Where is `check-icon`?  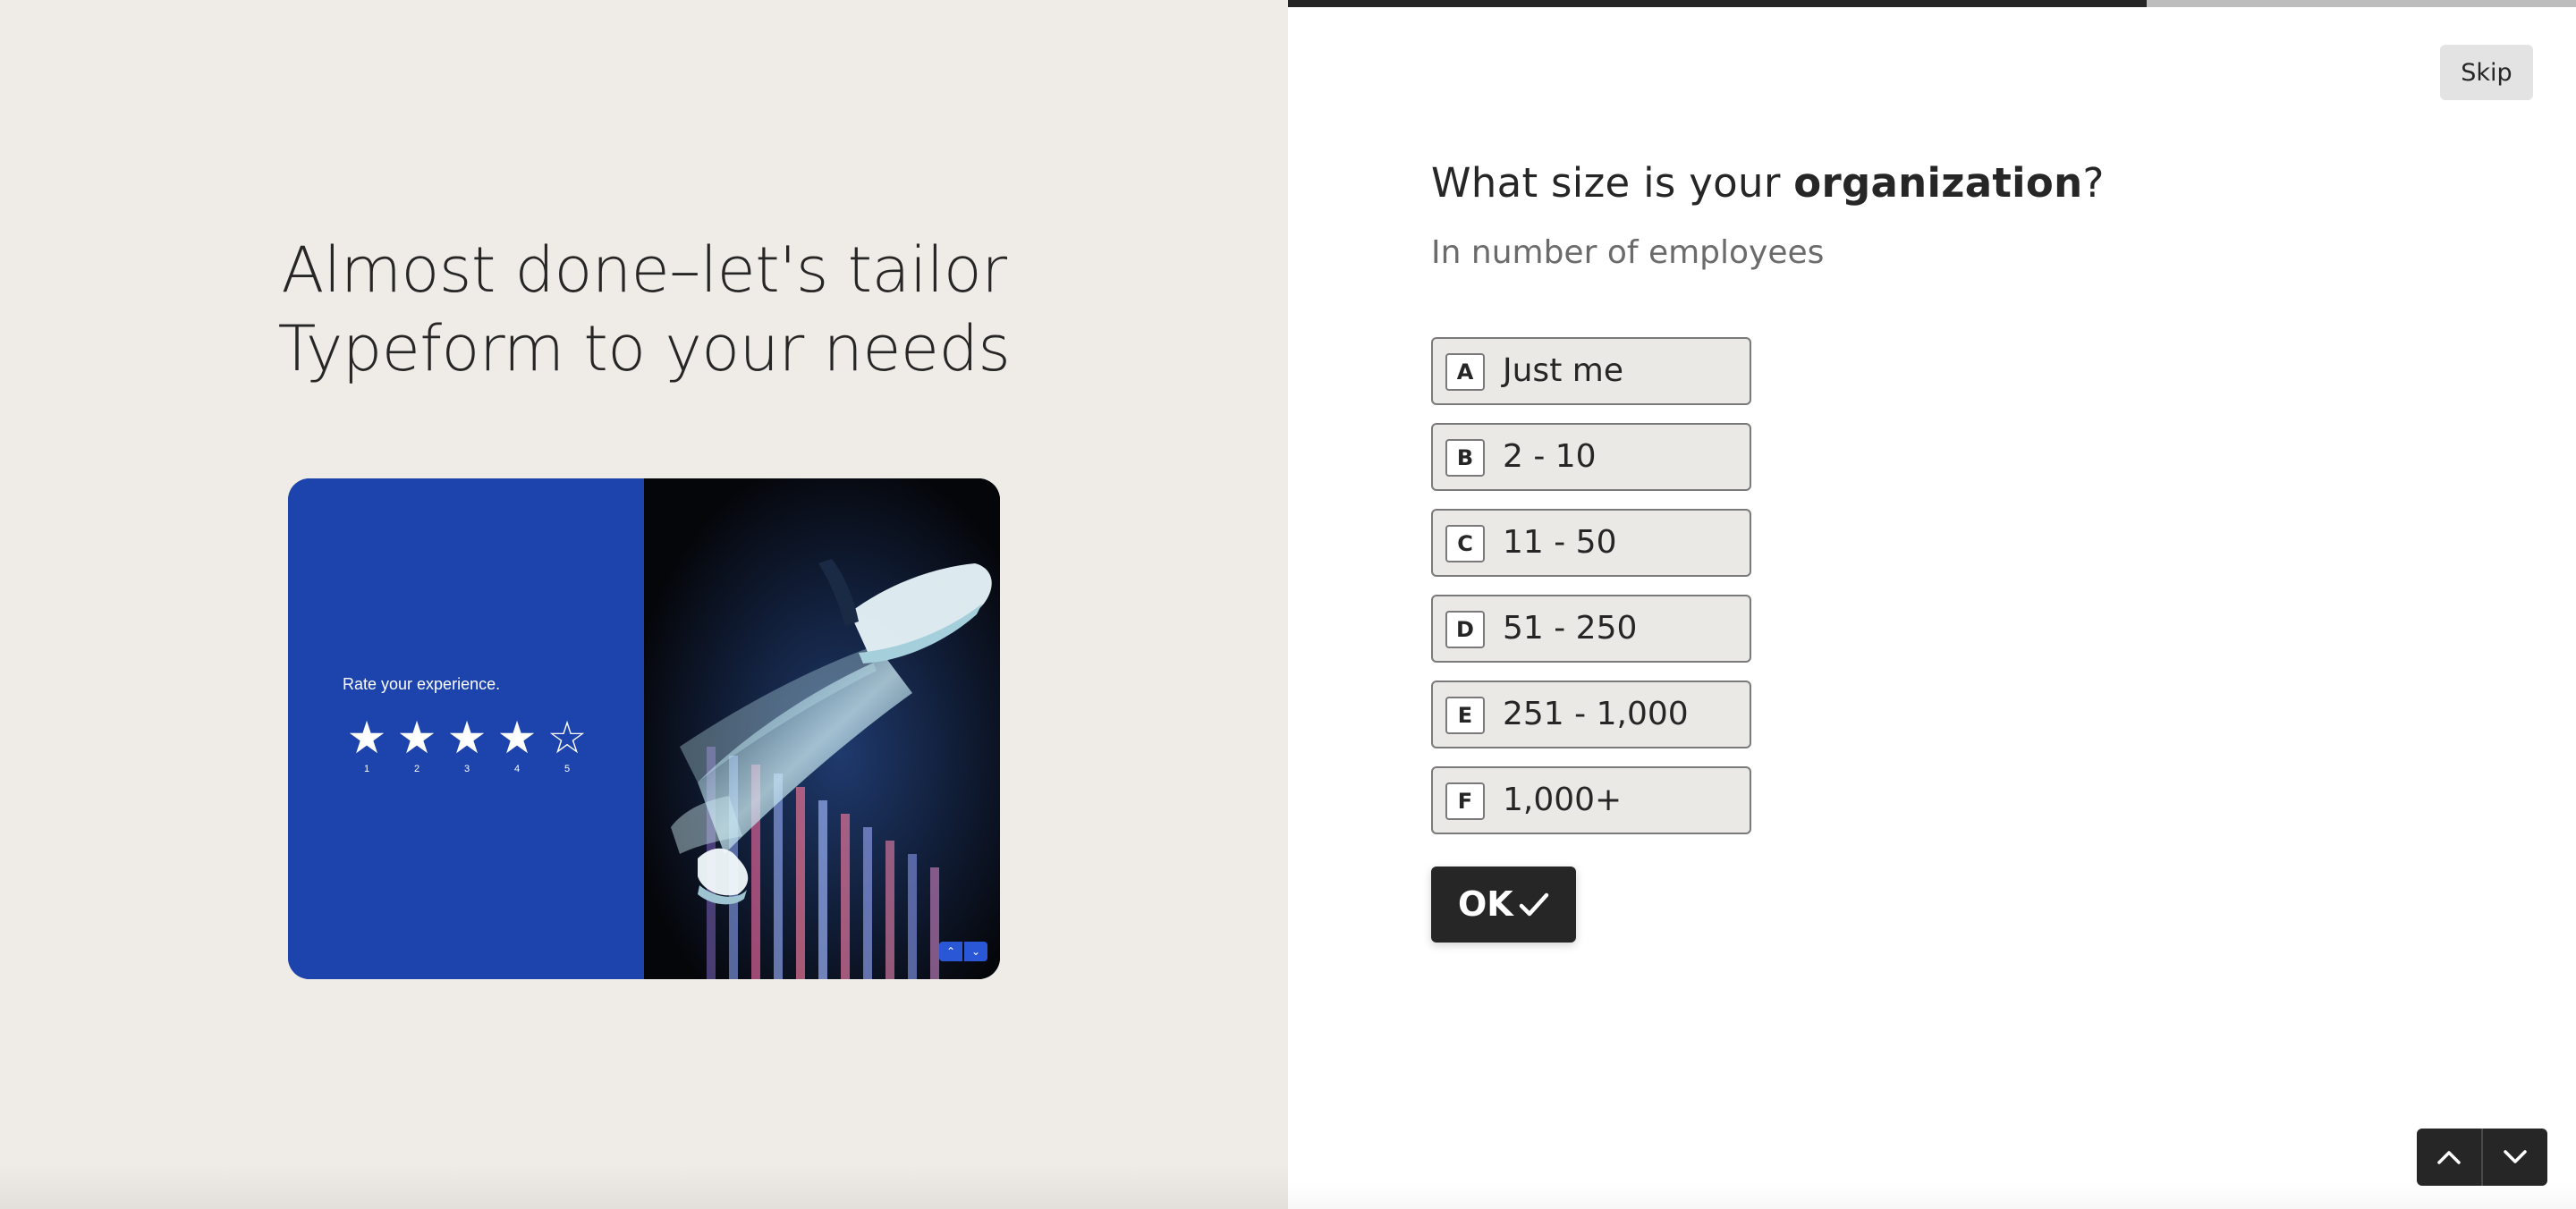
check-icon is located at coordinates (1534, 904).